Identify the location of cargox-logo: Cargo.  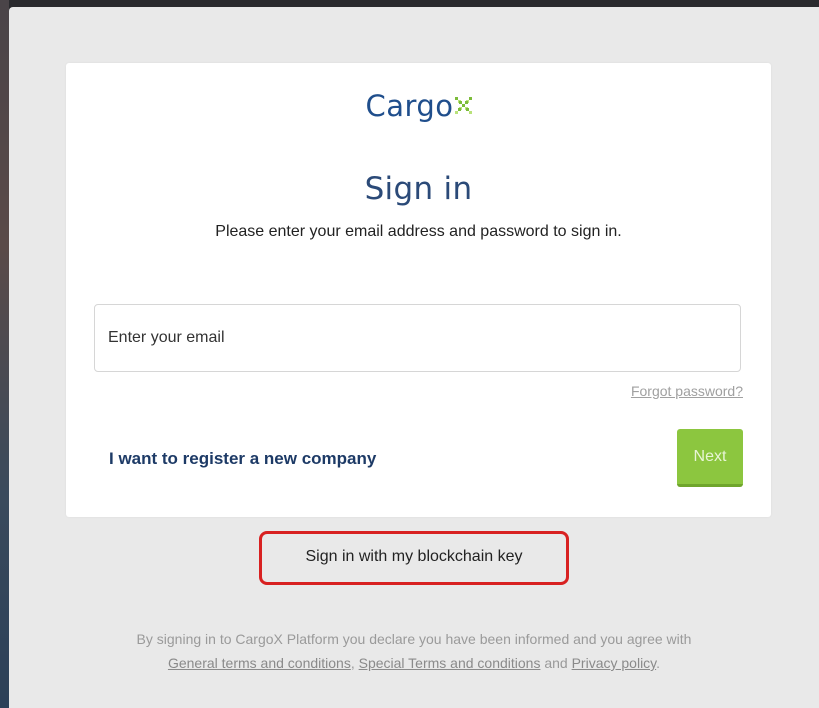
(418, 106).